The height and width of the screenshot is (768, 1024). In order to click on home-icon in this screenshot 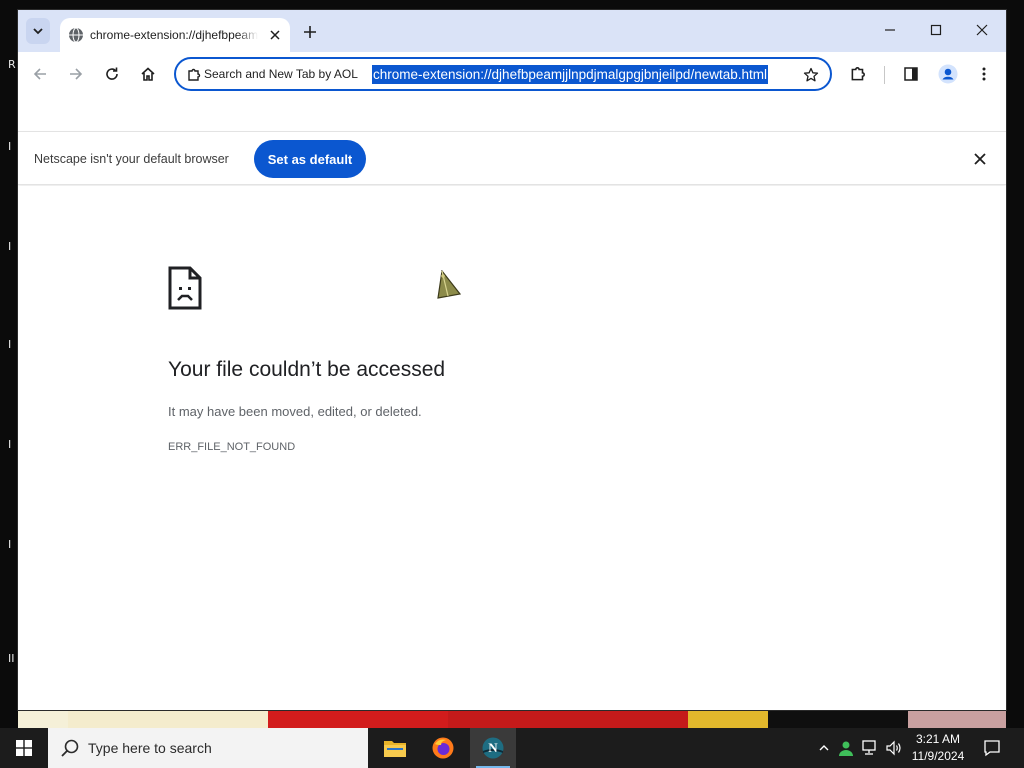, I will do `click(148, 74)`.